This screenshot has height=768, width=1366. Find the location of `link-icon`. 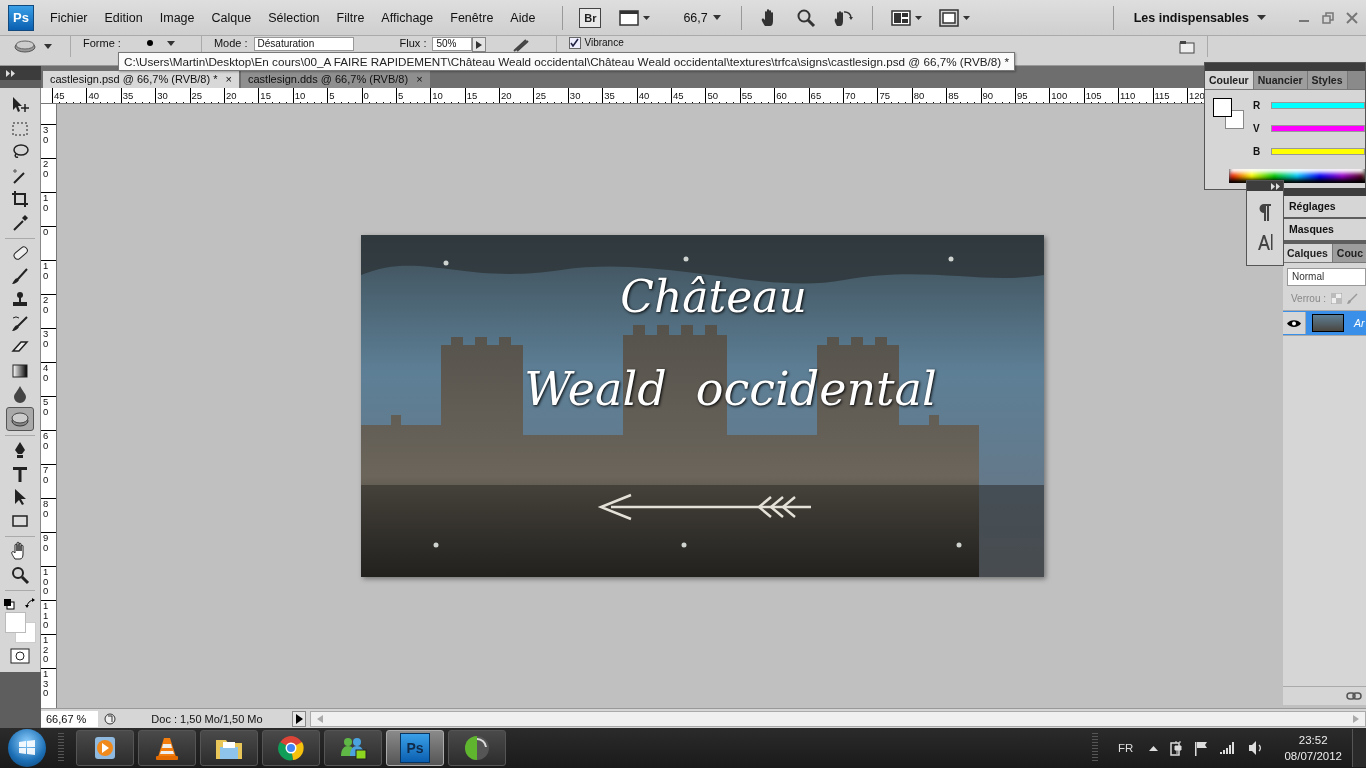

link-icon is located at coordinates (1354, 696).